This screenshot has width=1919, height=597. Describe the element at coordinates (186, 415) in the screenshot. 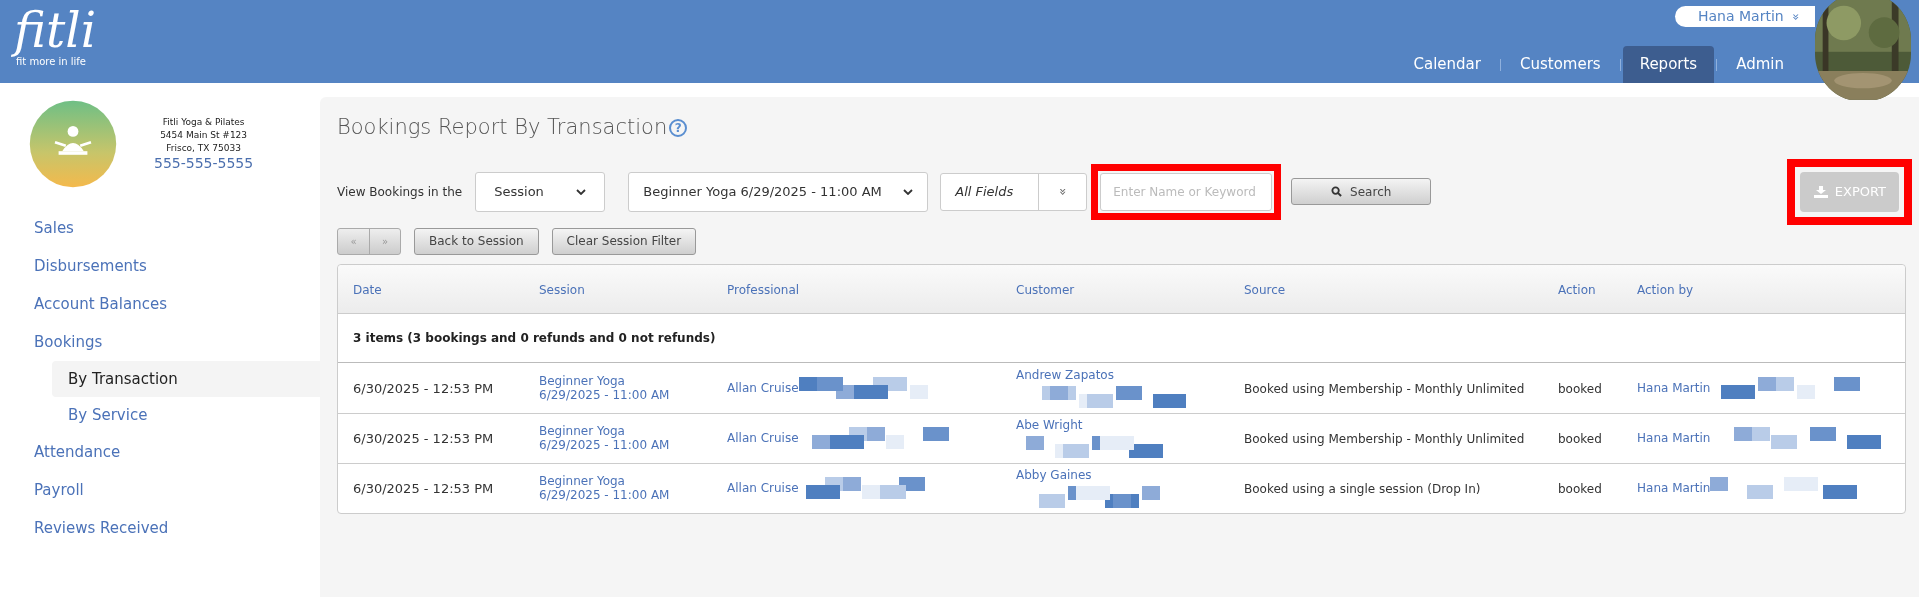

I see `sidebar-subitem: By Service` at that location.